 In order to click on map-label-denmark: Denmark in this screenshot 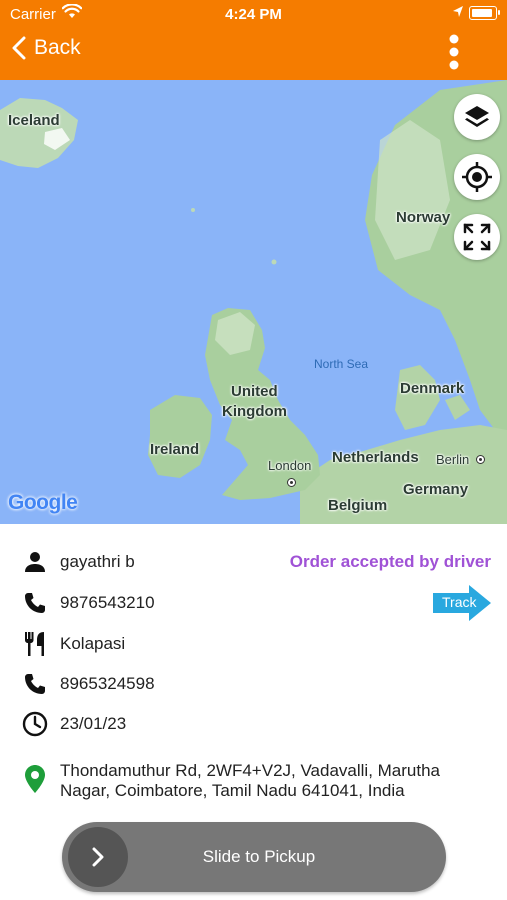, I will do `click(432, 388)`.